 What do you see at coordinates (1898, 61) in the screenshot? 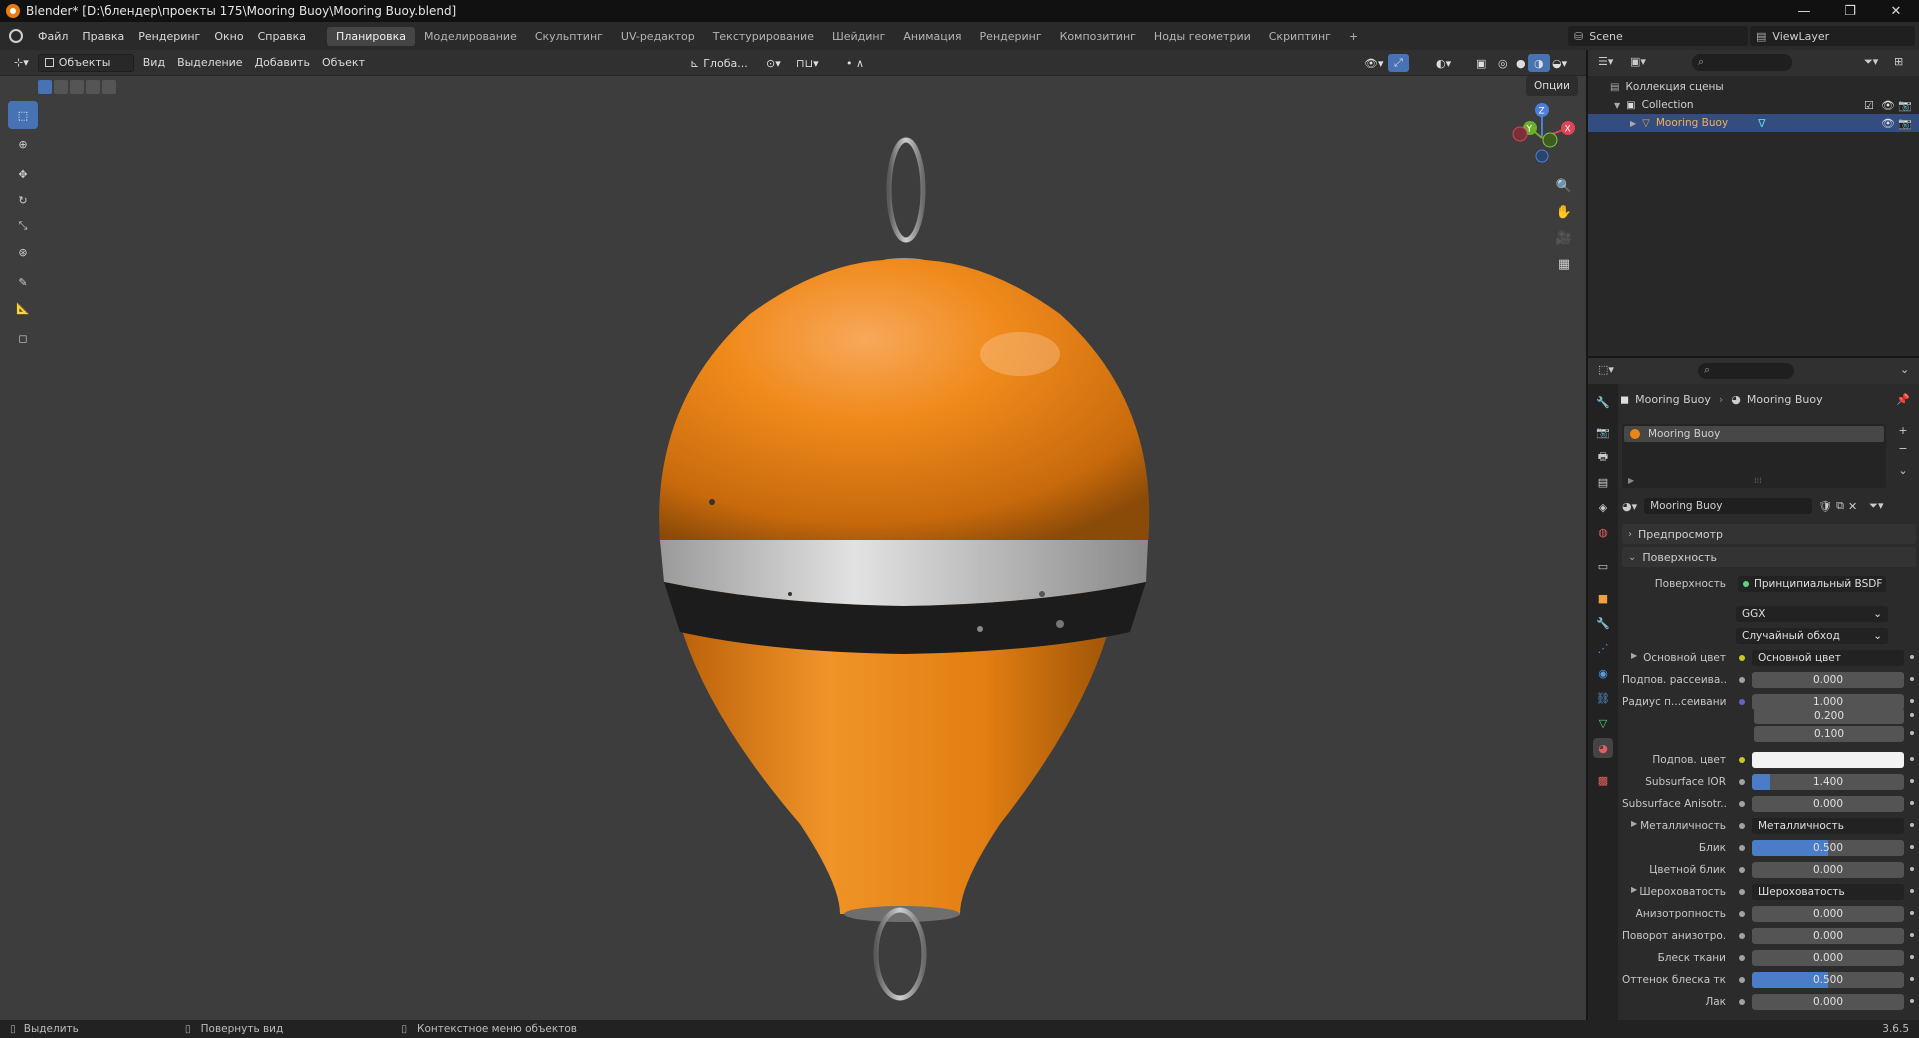
I see `new-collection-icon: ⊞` at bounding box center [1898, 61].